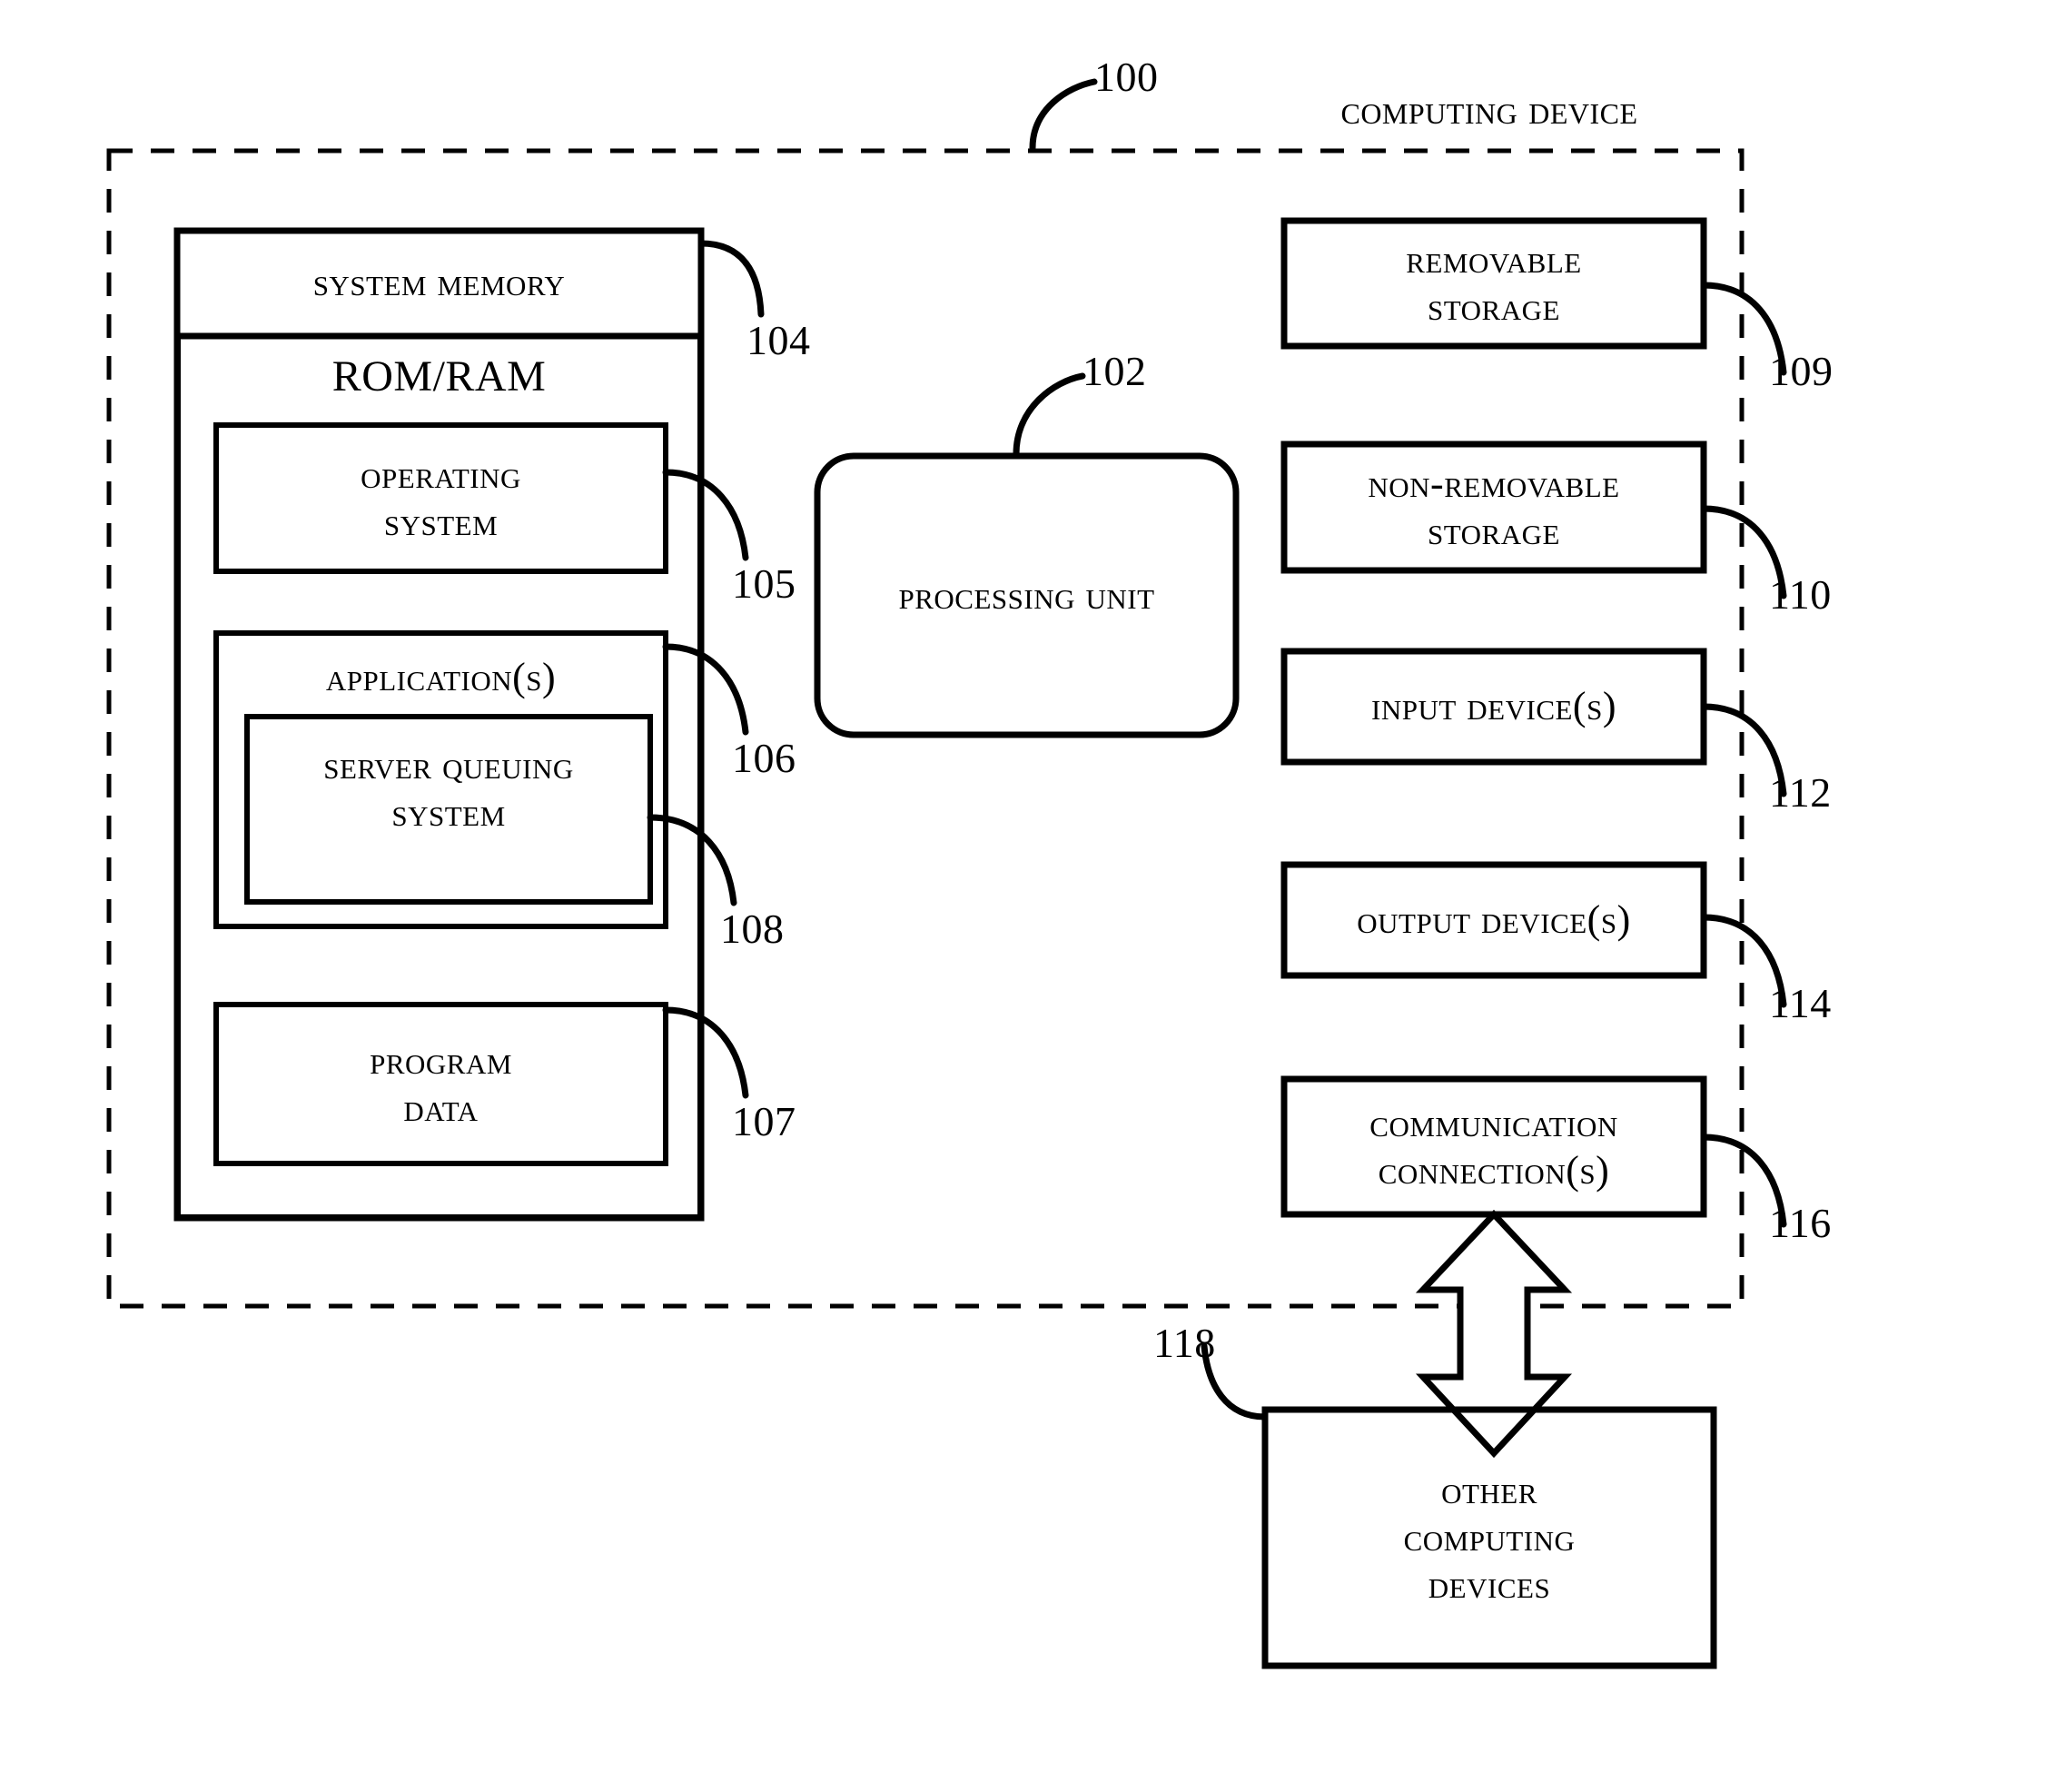 The height and width of the screenshot is (1792, 2056). Describe the element at coordinates (1493, 283) in the screenshot. I see `removable-storage-box` at that location.